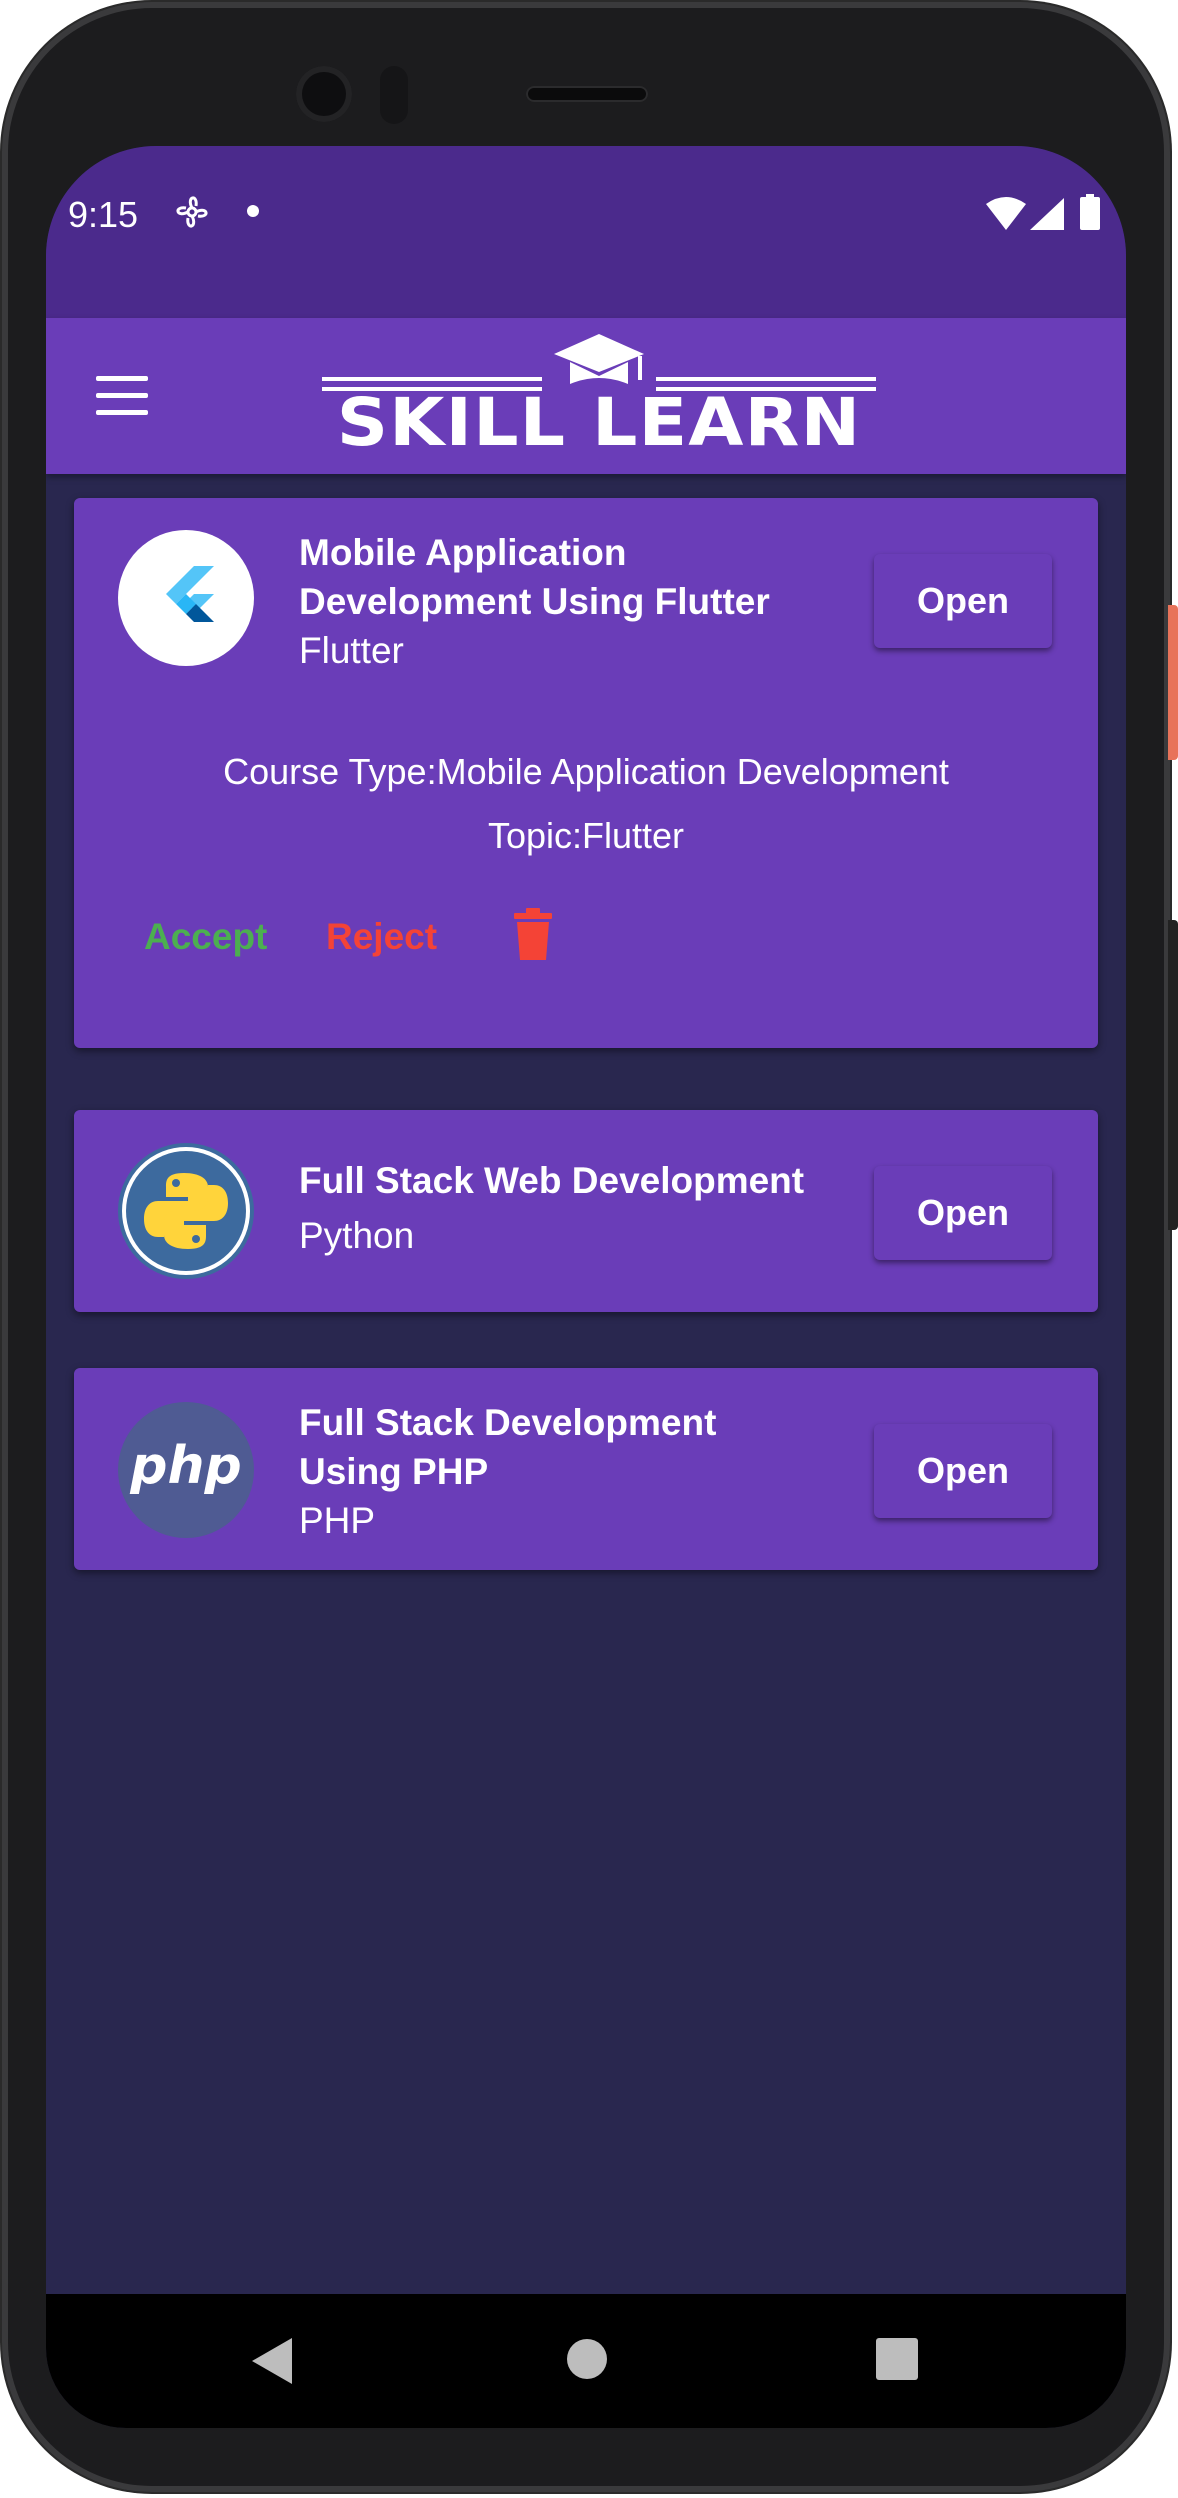  I want to click on course-subtitle: Python, so click(357, 1235).